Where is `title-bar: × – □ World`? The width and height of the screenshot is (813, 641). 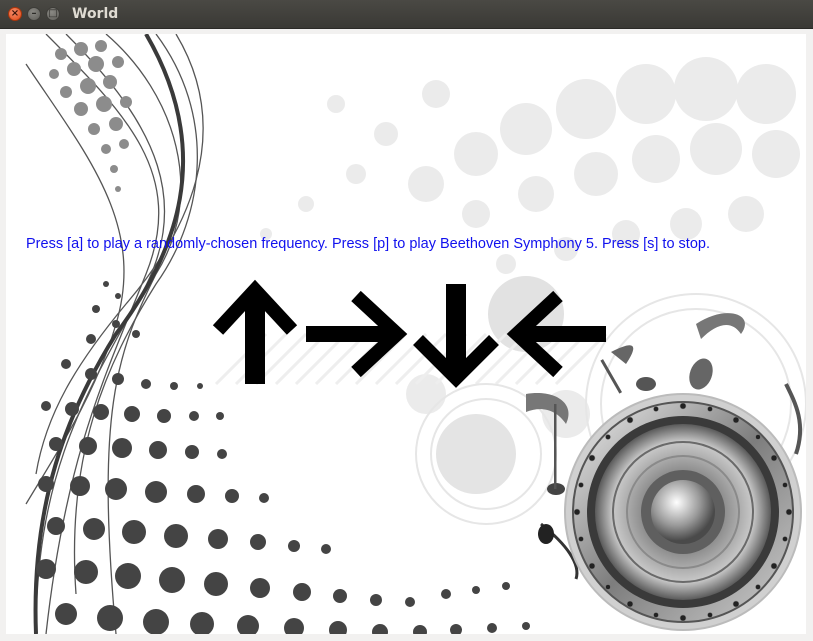
title-bar: × – □ World is located at coordinates (406, 14).